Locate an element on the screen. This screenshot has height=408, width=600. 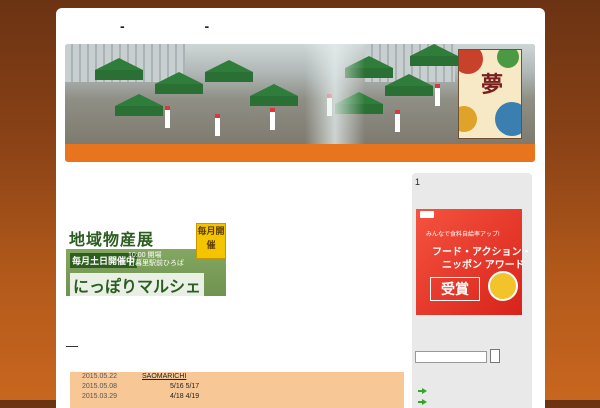
search-input is located at coordinates (451, 357).